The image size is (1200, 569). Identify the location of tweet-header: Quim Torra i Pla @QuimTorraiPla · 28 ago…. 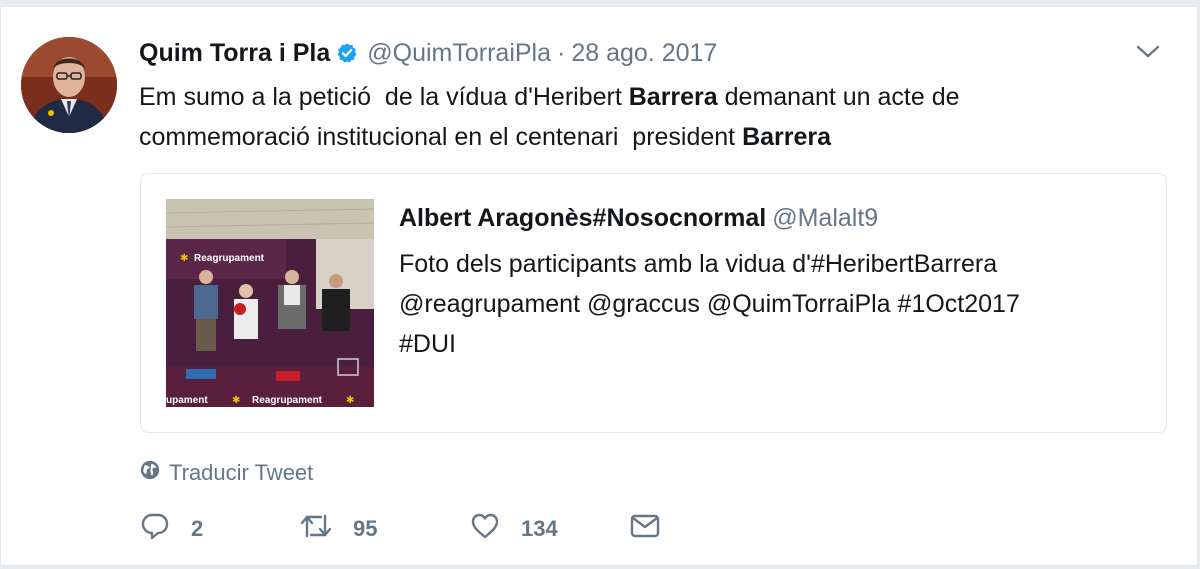
(428, 53).